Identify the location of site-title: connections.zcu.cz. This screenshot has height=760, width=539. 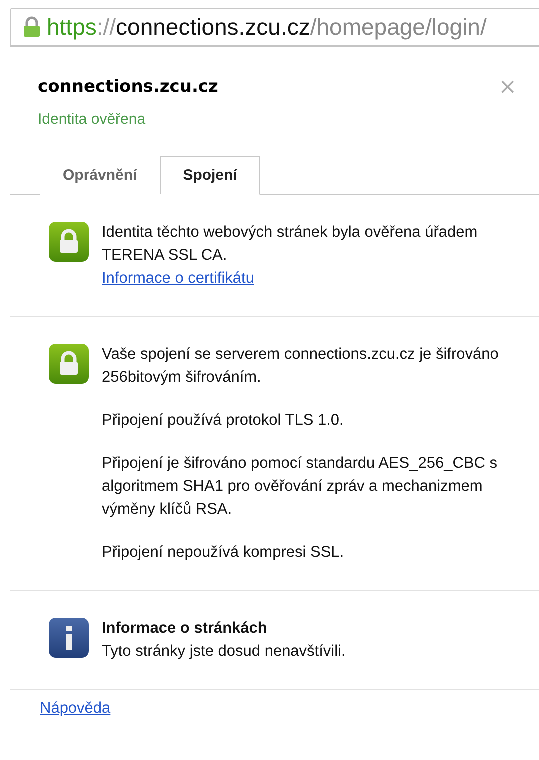
(128, 87).